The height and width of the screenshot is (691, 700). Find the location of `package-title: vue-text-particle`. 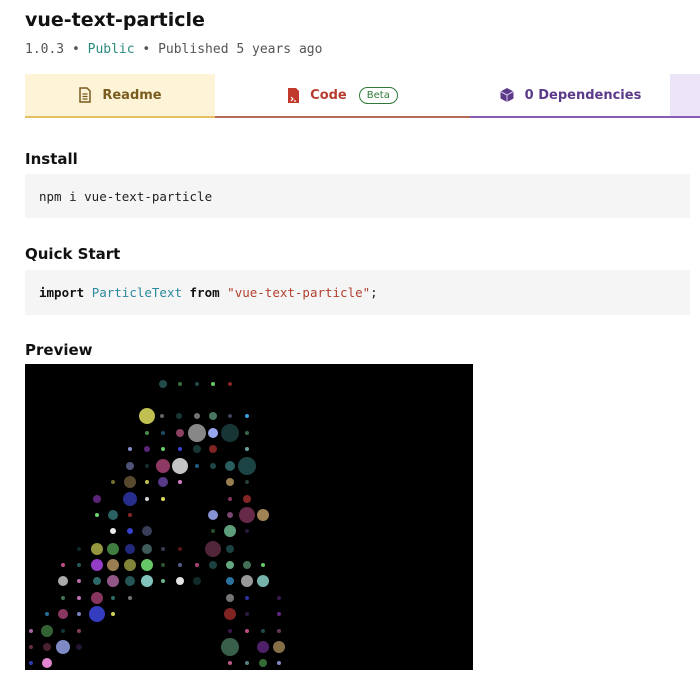

package-title: vue-text-particle is located at coordinates (115, 20).